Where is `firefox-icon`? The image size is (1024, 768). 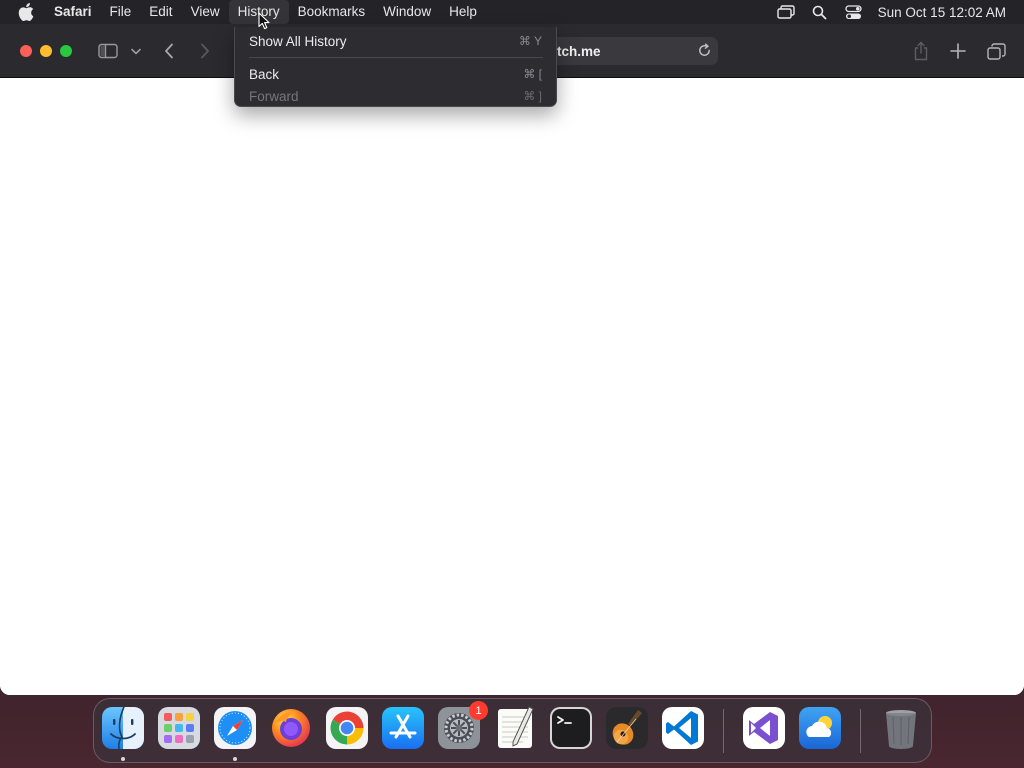
firefox-icon is located at coordinates (291, 728).